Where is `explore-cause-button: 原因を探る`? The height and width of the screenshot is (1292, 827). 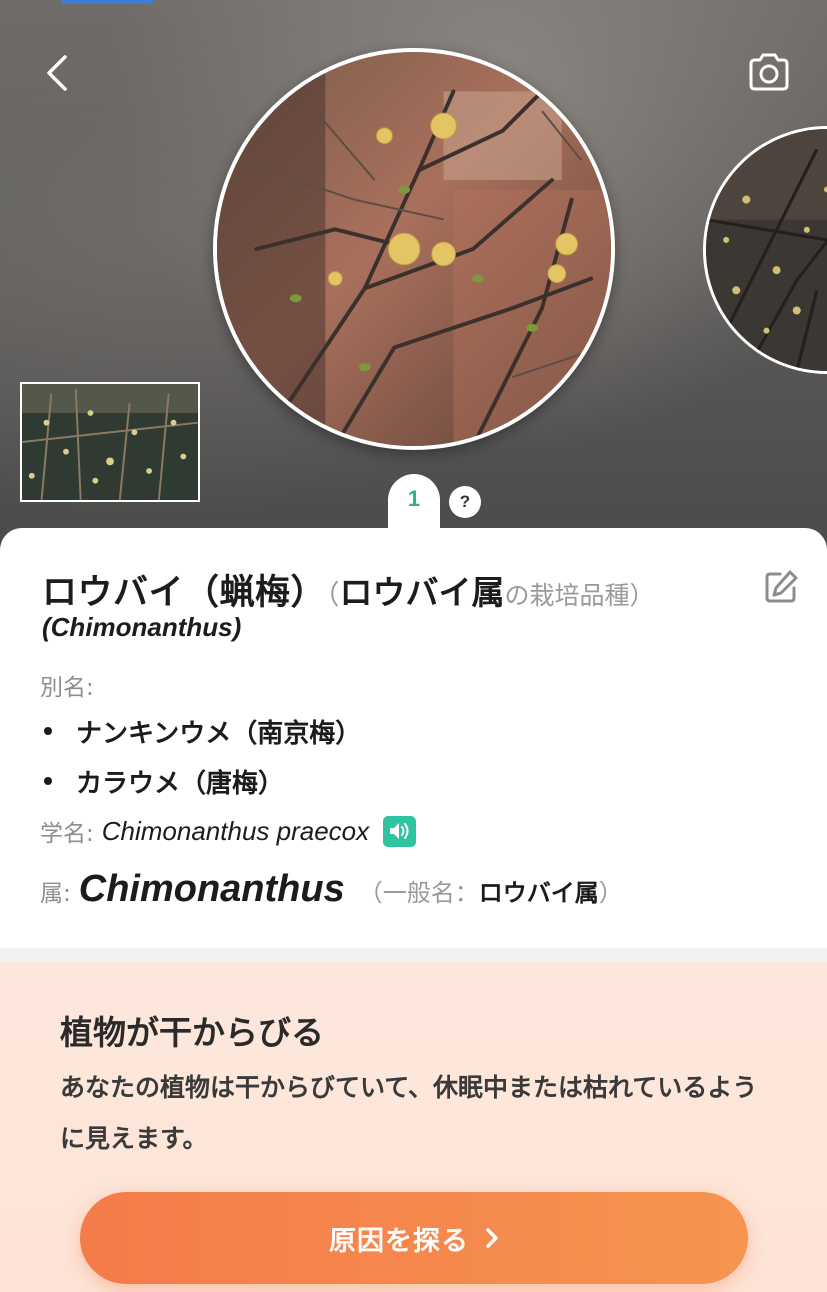
explore-cause-button: 原因を探る is located at coordinates (414, 1238).